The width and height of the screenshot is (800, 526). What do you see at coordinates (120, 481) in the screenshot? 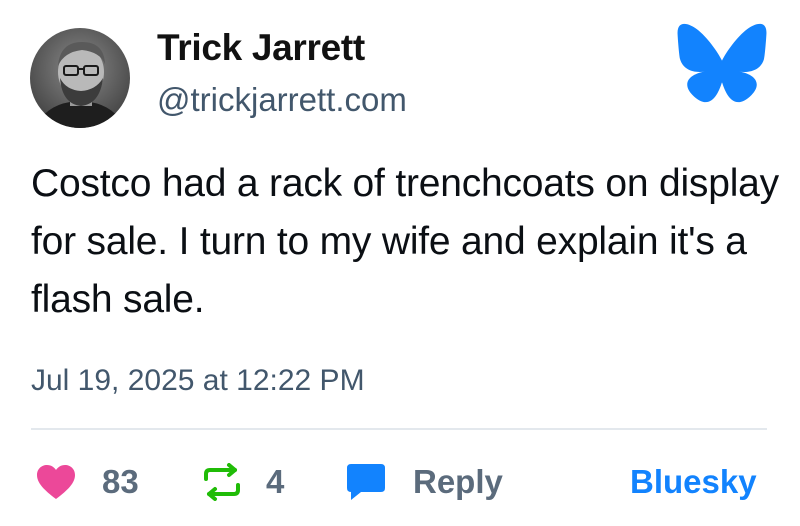
I see `like-count: 83` at bounding box center [120, 481].